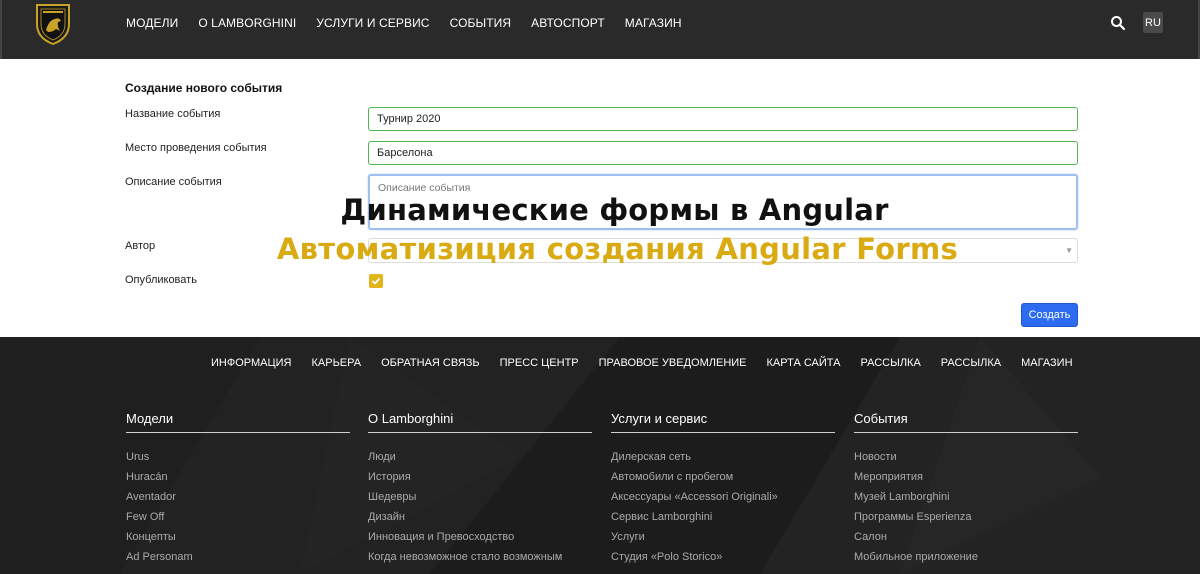 The image size is (1200, 574). What do you see at coordinates (568, 23) in the screenshot?
I see `nav-item-motorsport: АВТОСПОРТ` at bounding box center [568, 23].